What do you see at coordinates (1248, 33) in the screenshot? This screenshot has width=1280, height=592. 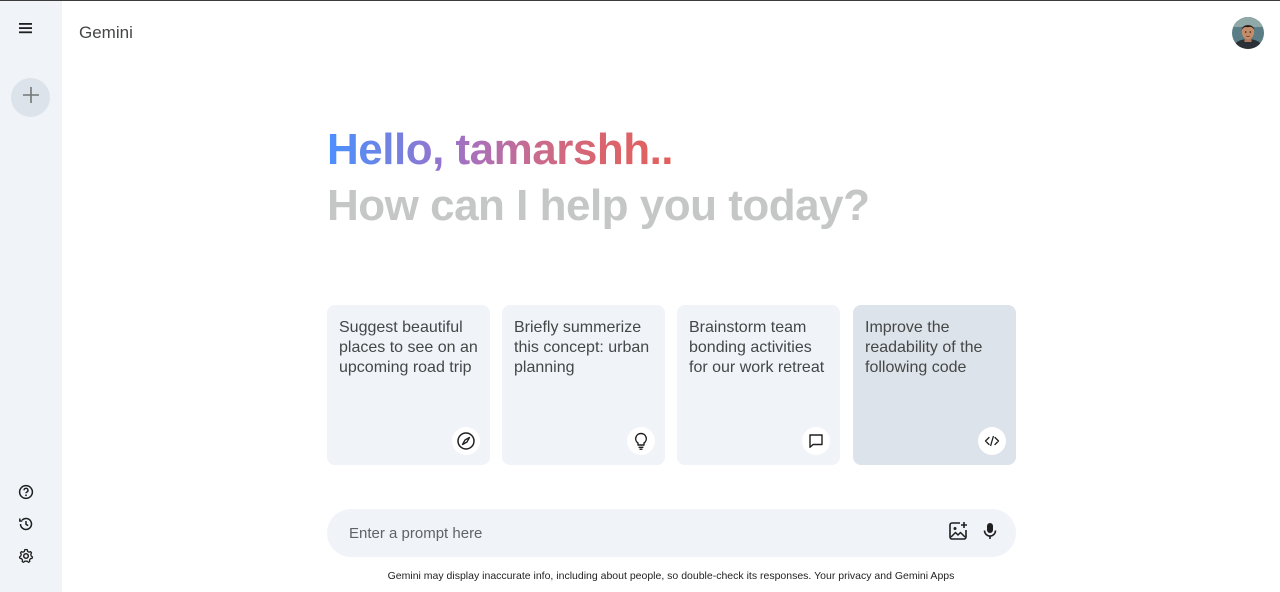 I see `account-avatar` at bounding box center [1248, 33].